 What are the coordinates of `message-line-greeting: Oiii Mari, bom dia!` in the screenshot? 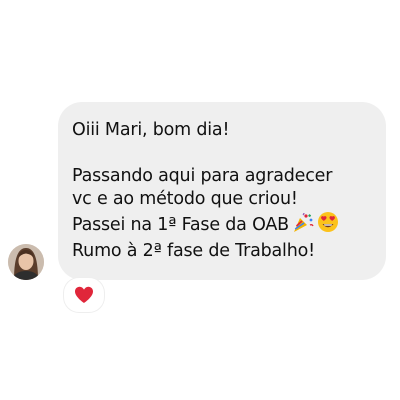 It's located at (151, 130).